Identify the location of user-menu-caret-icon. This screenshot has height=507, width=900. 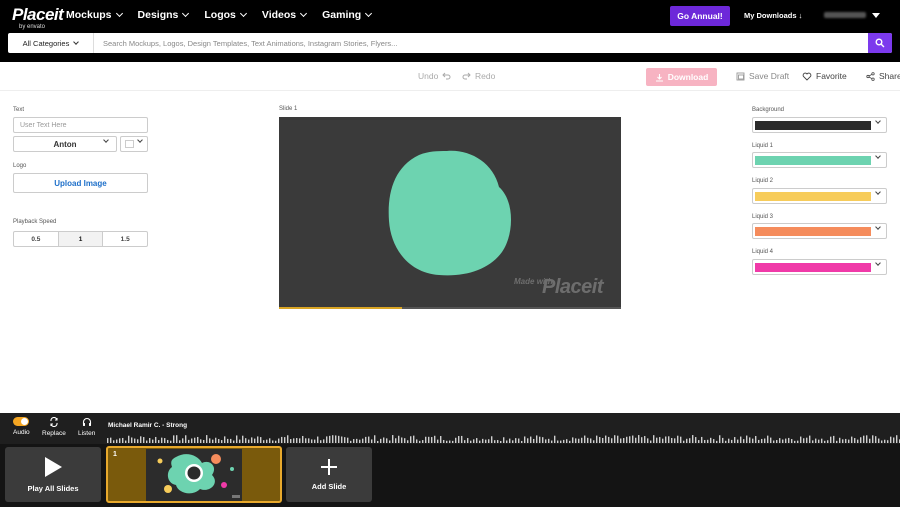
(876, 15).